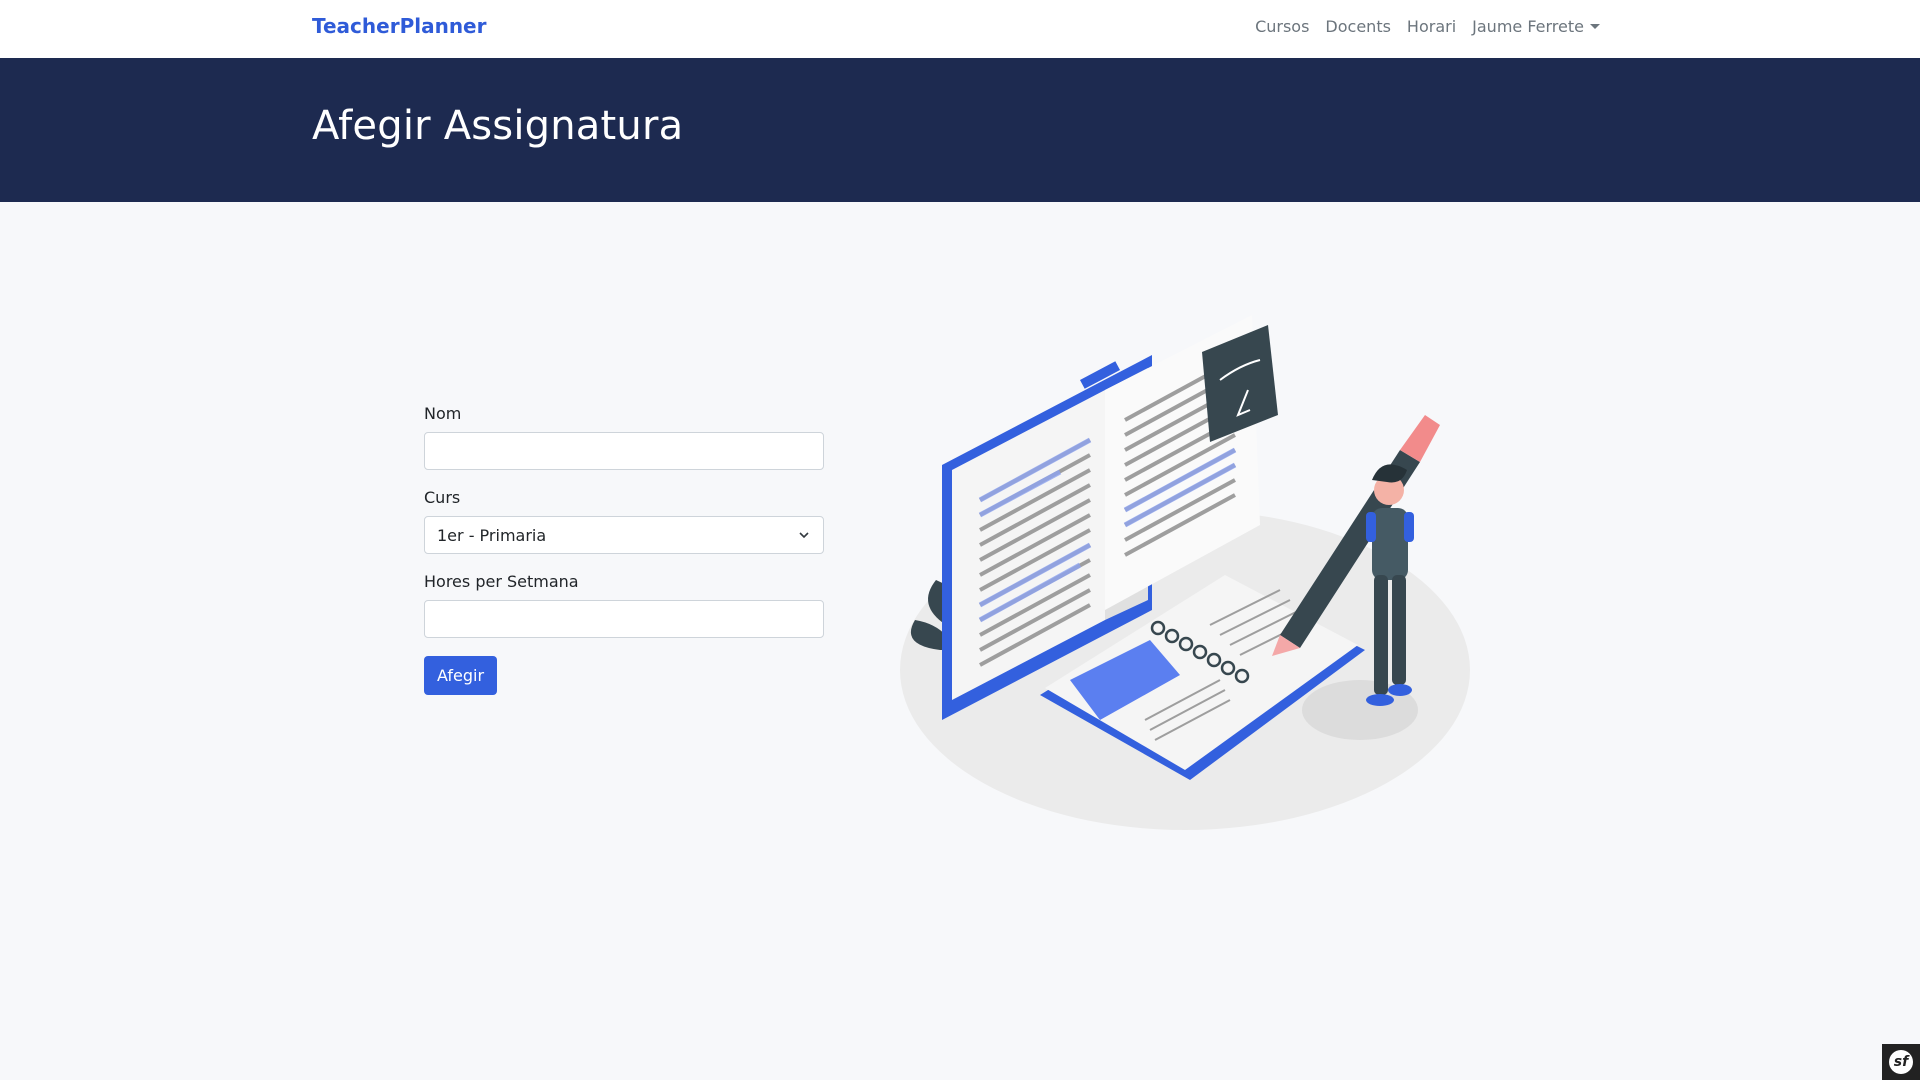  I want to click on nom-label: Nom, so click(443, 413).